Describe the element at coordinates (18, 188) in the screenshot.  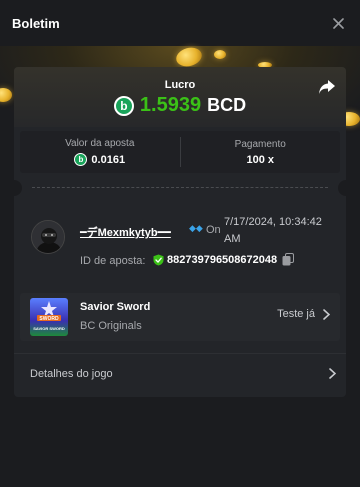
I see `ticket-notch-left` at that location.